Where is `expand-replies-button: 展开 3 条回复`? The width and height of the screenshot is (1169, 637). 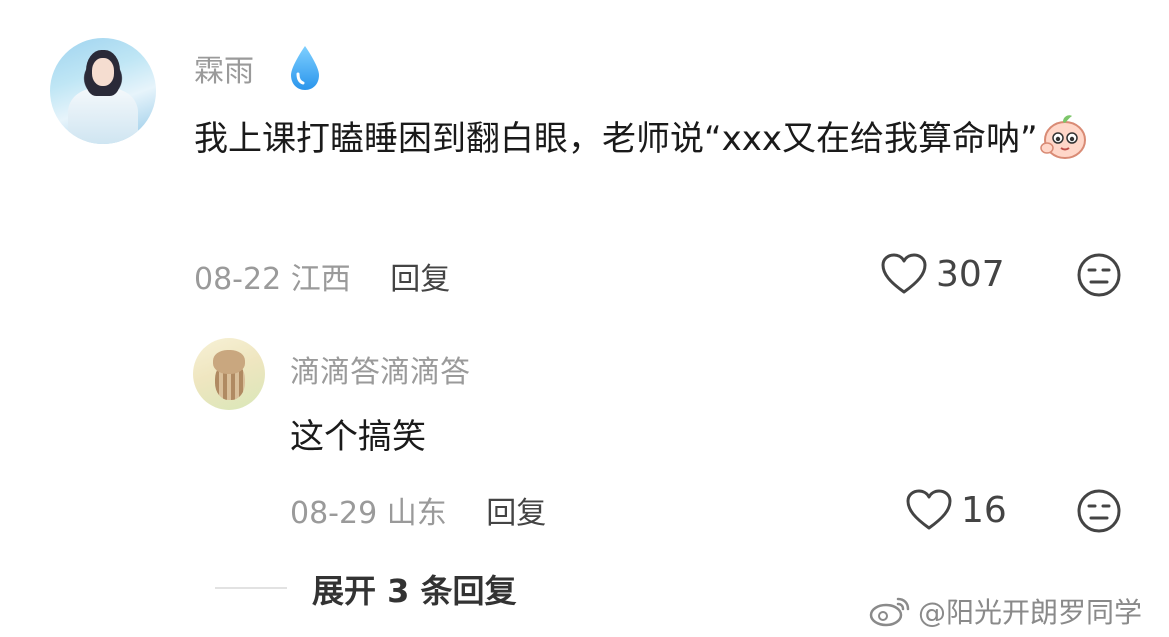 expand-replies-button: 展开 3 条回复 is located at coordinates (414, 589).